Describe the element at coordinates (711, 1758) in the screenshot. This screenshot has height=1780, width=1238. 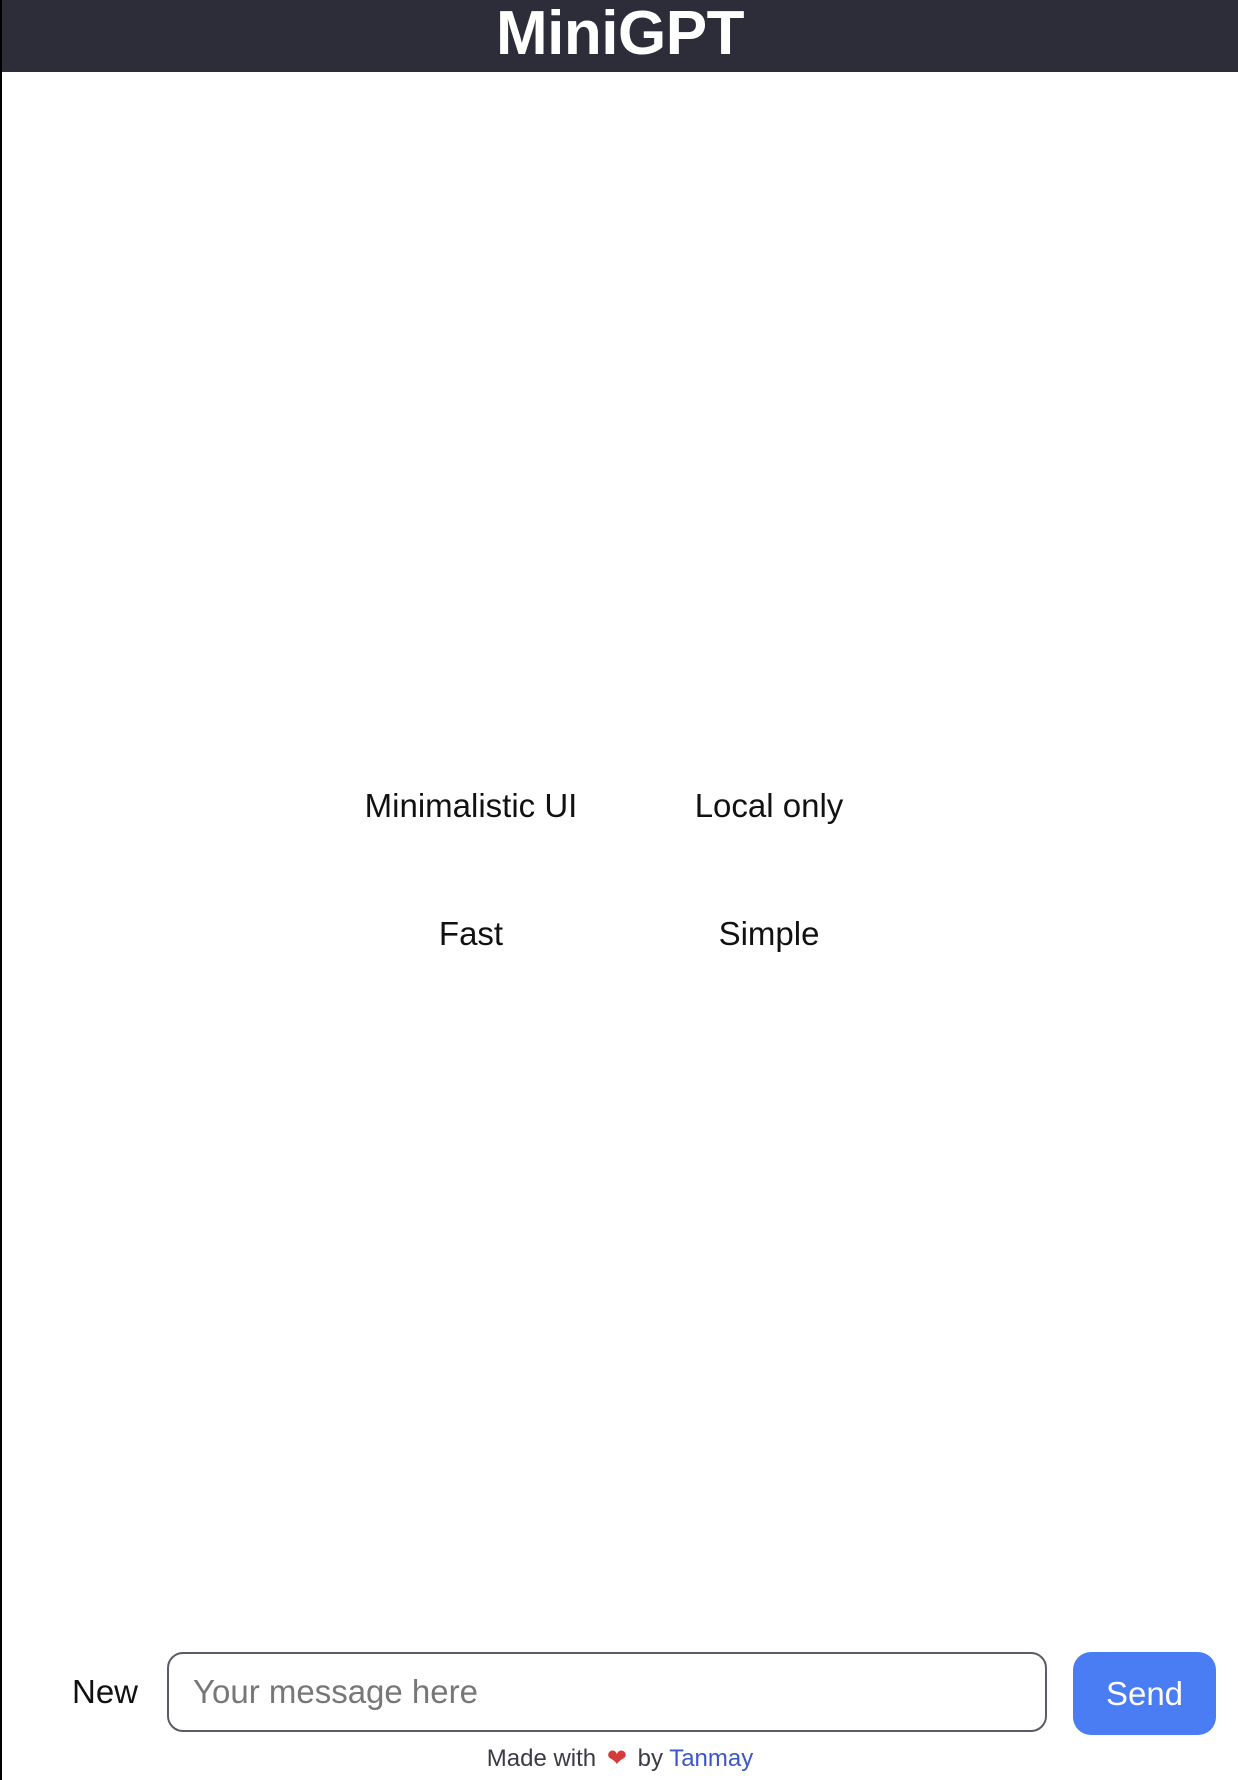
I see `author-link: Tanmay` at that location.